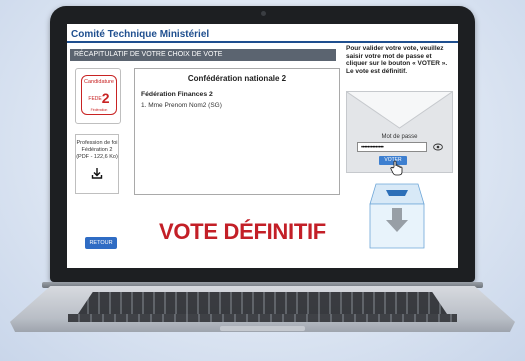  I want to click on webcam, so click(263, 13).